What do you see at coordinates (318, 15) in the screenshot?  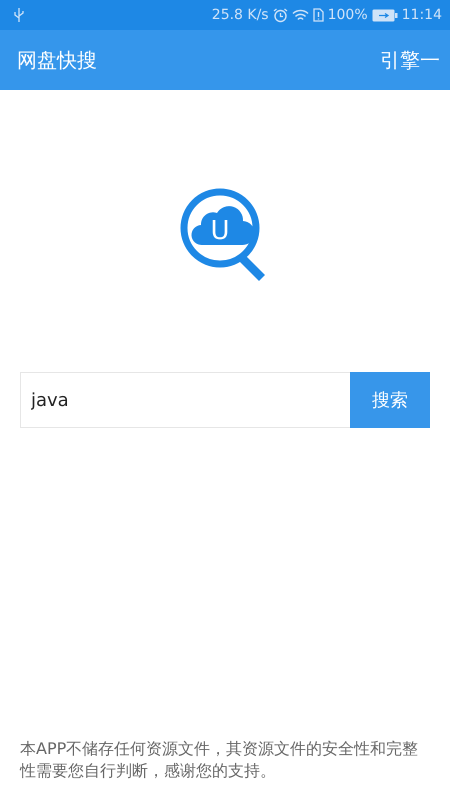 I see `sim-card-icon` at bounding box center [318, 15].